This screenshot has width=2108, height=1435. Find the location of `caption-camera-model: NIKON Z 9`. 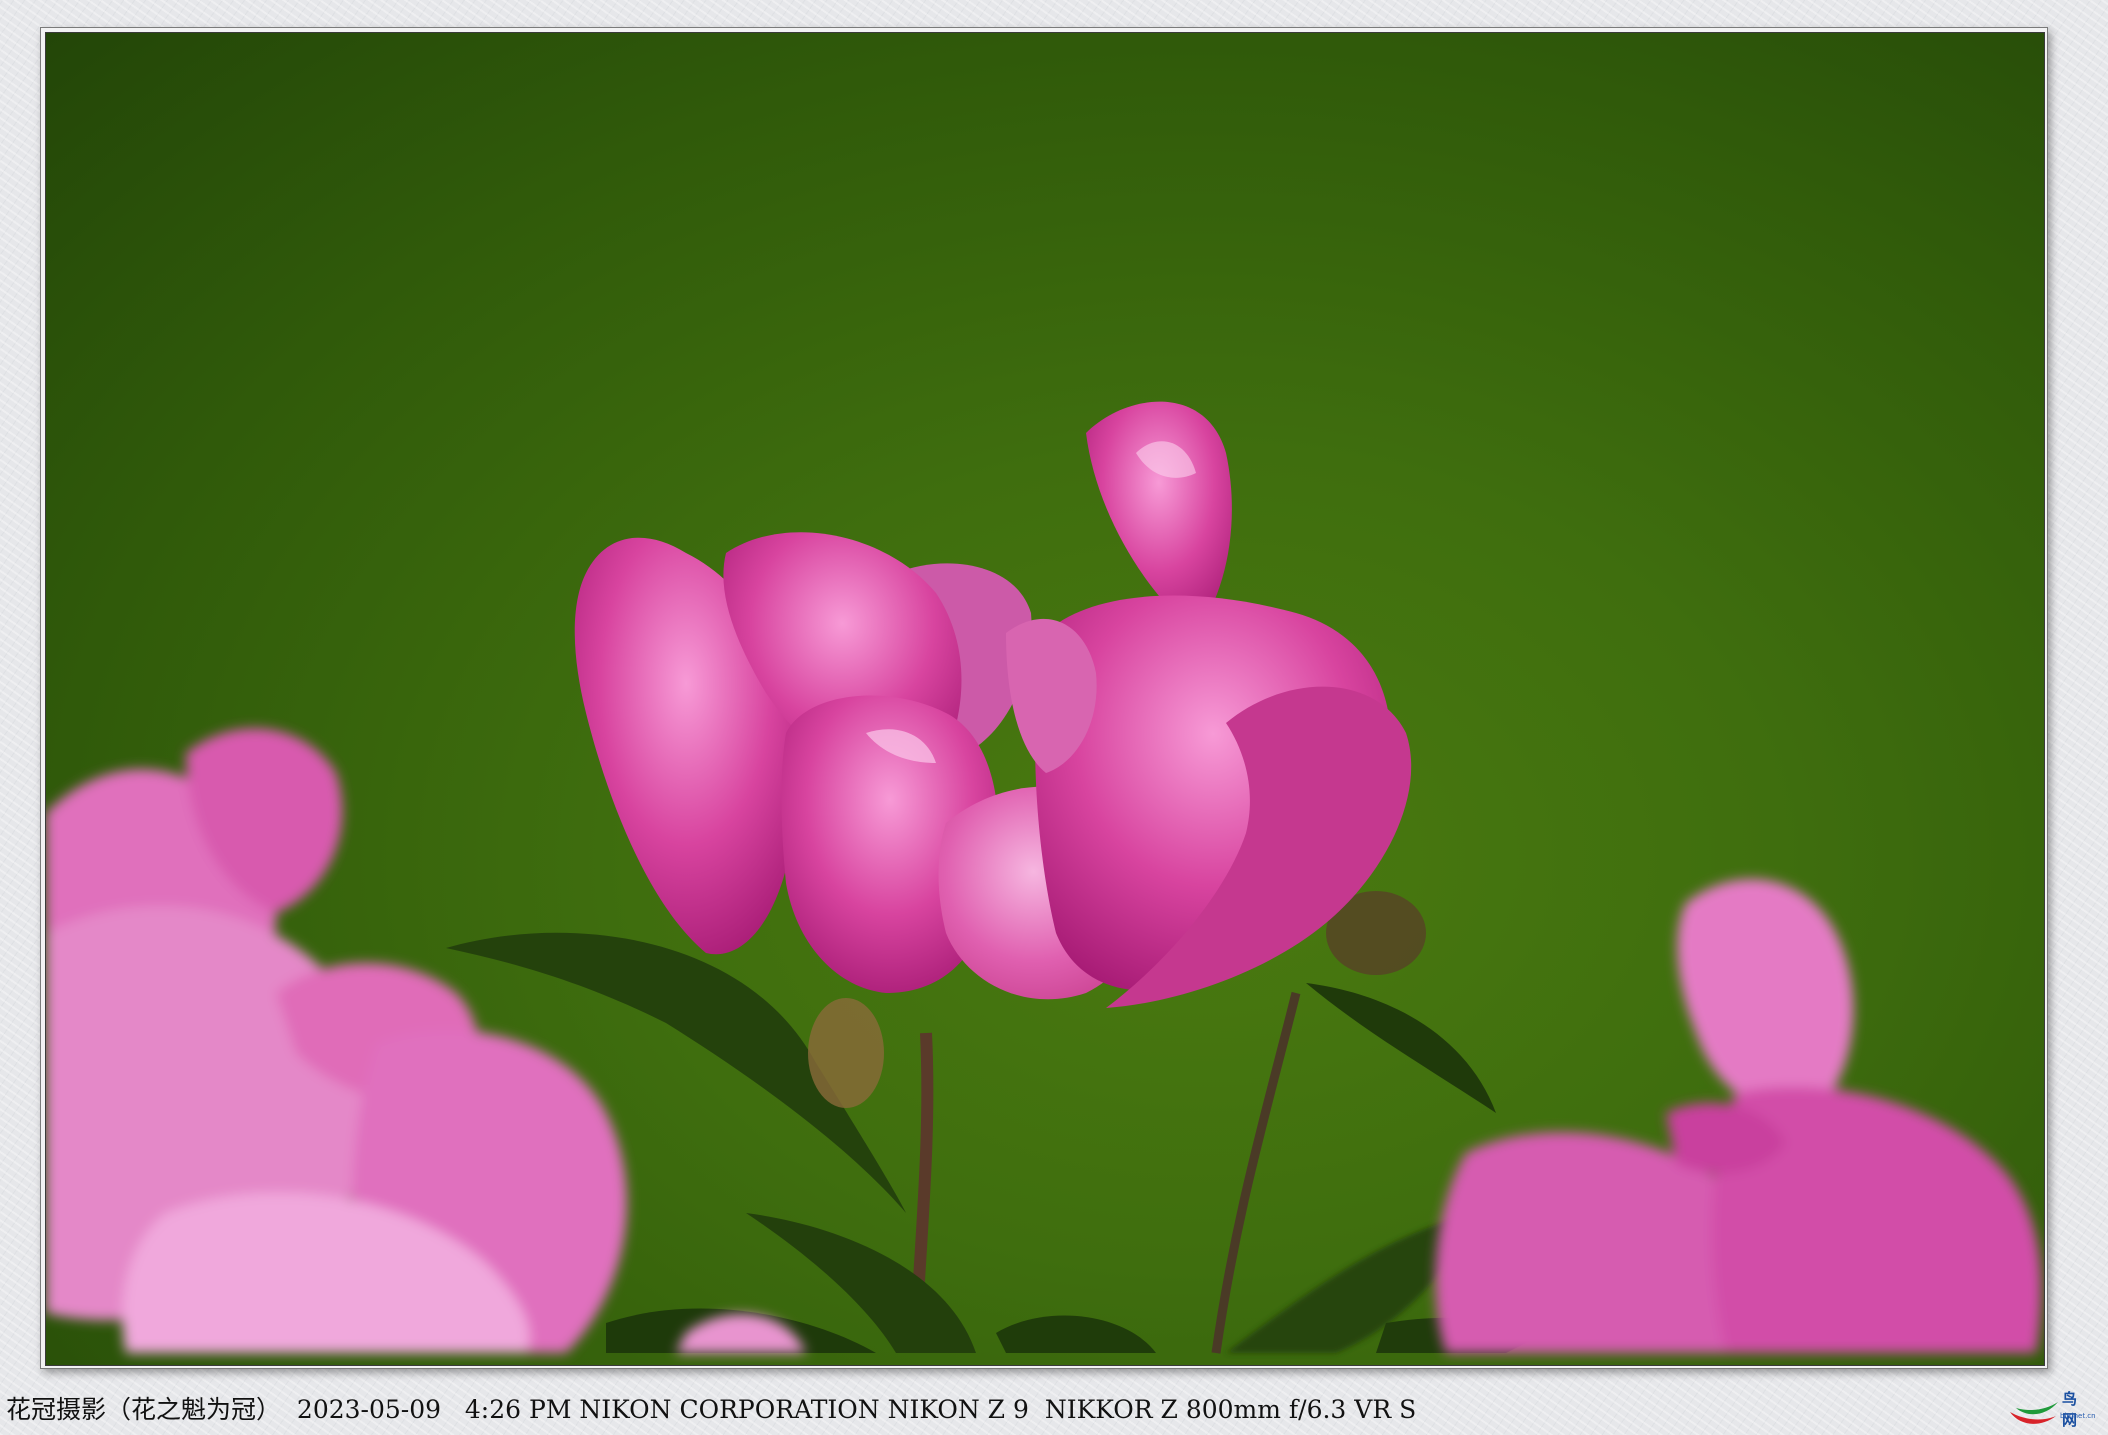

caption-camera-model: NIKON Z 9 is located at coordinates (958, 1409).